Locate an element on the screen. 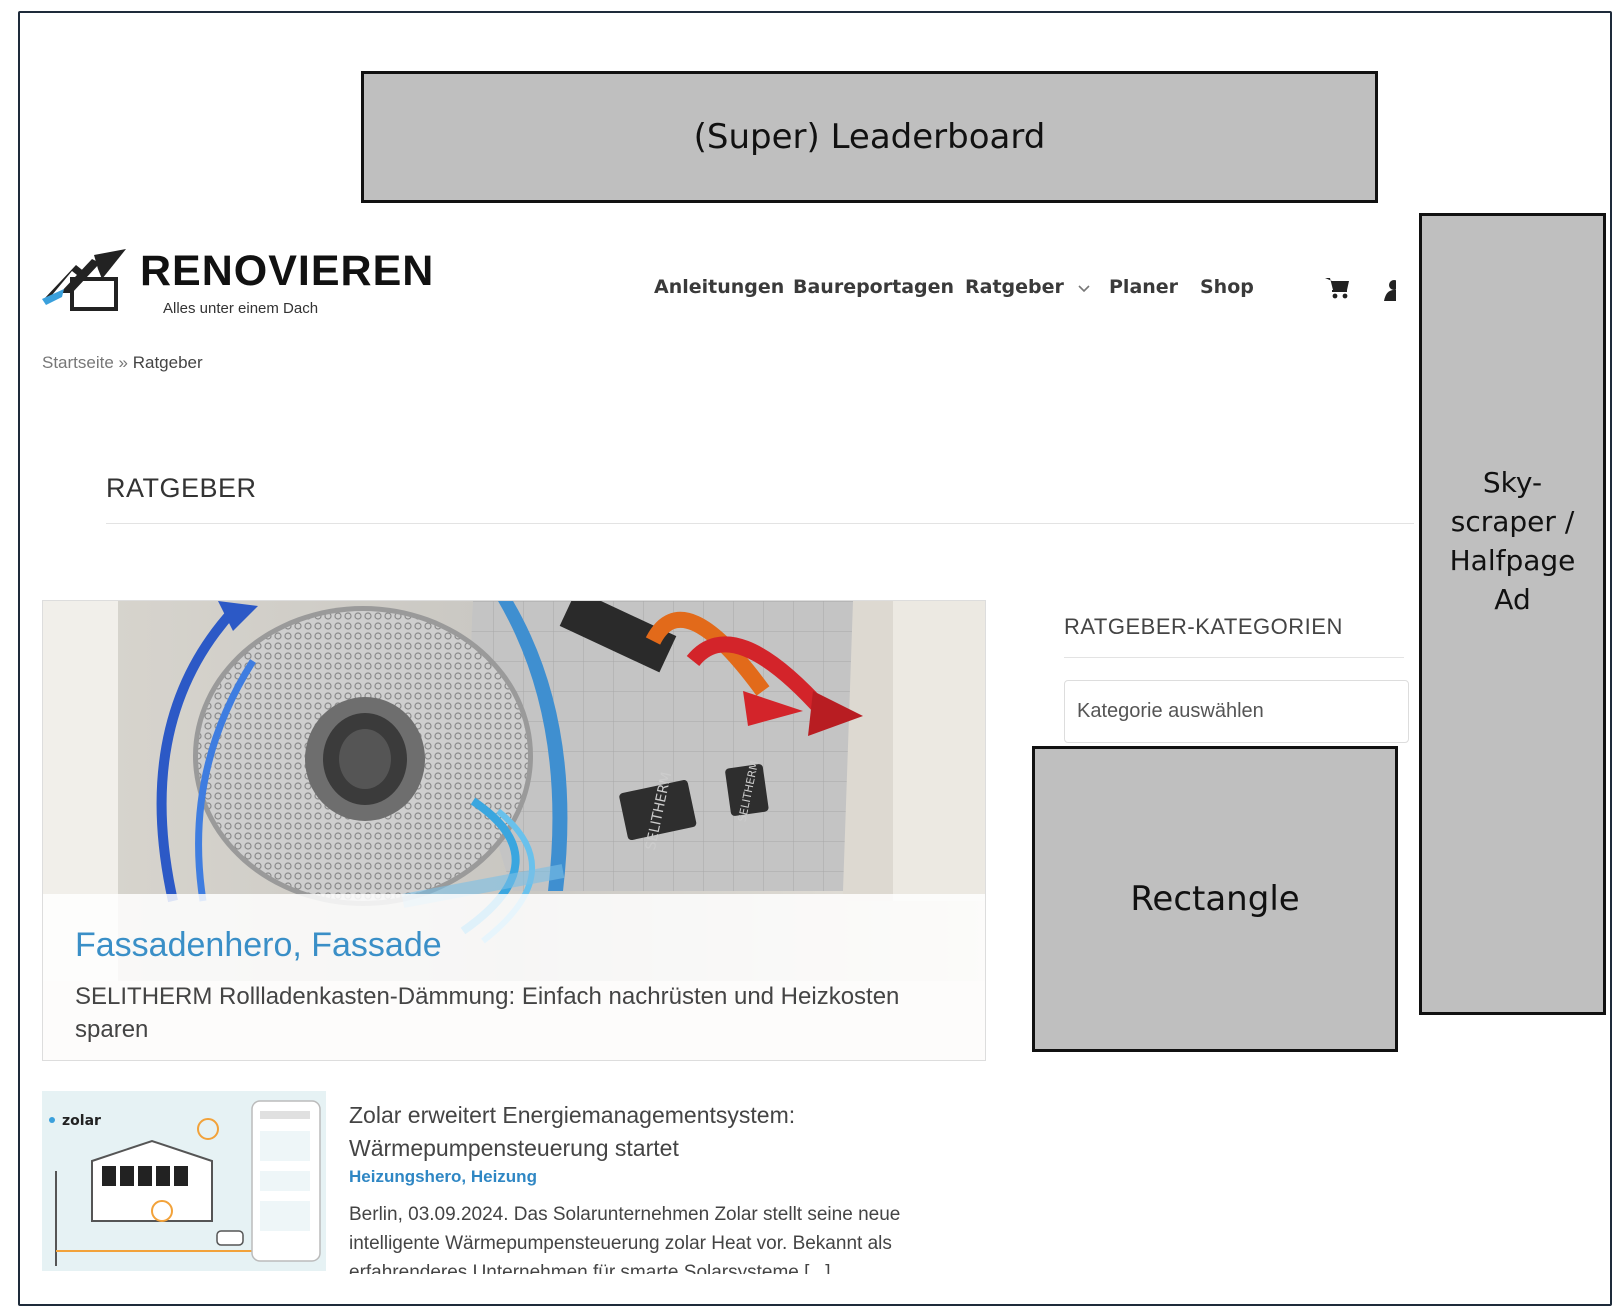  category-select-placeholder: Kategorie auswählen is located at coordinates (1170, 711).